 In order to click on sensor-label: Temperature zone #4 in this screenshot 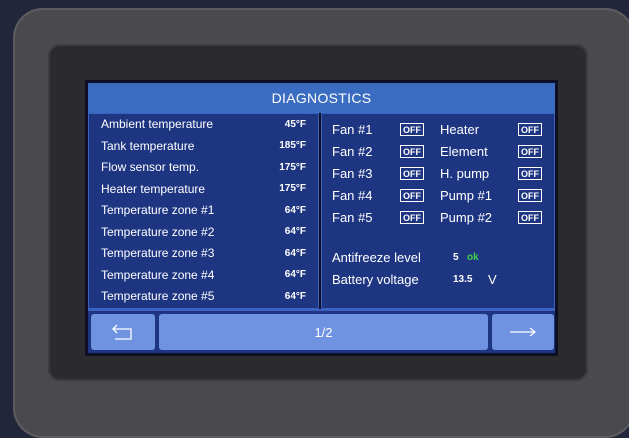, I will do `click(158, 274)`.